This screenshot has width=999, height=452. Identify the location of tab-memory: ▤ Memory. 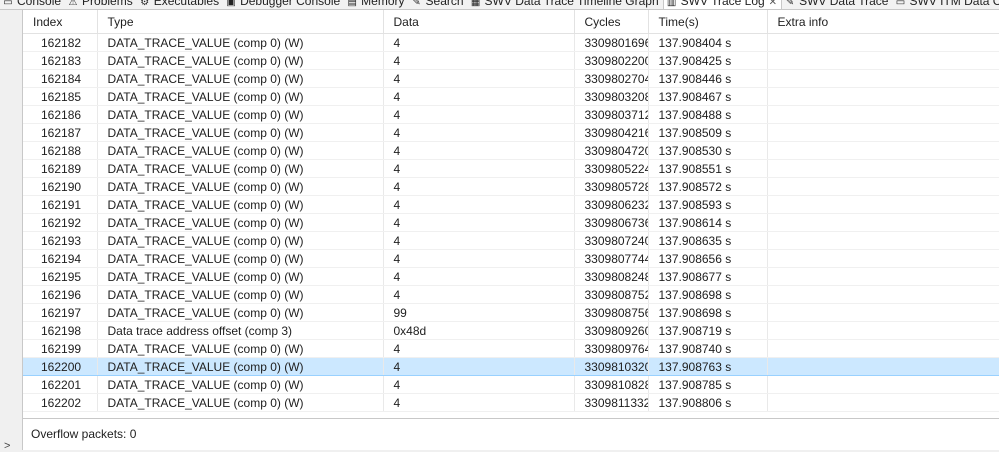
(376, 4).